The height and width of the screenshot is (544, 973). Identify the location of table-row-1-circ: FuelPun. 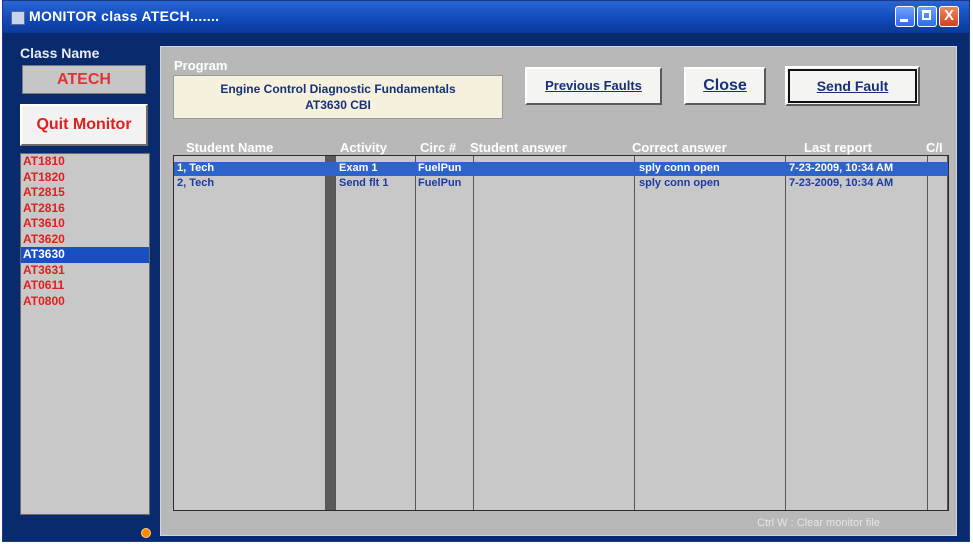
(445, 168).